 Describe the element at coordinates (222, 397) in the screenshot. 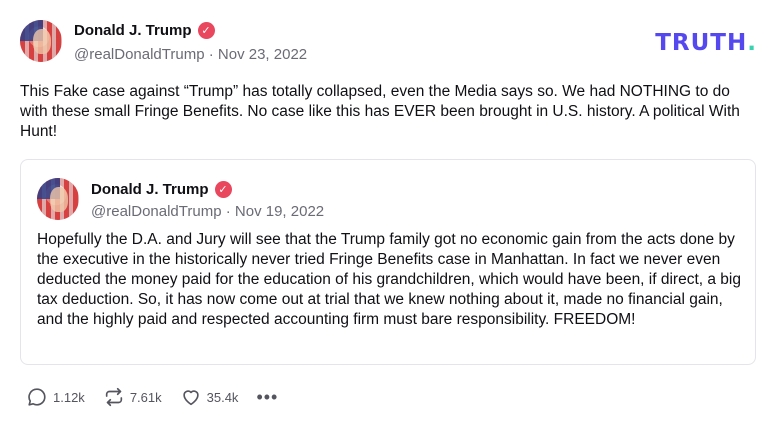

I see `like-count: 35.4k` at that location.